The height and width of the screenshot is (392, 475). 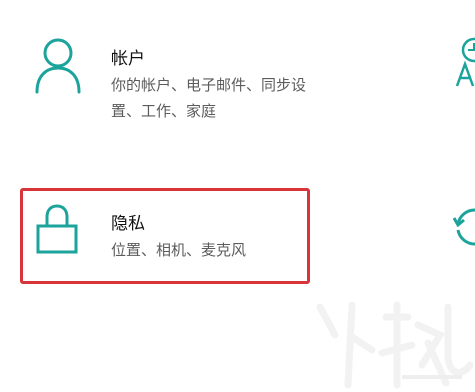 I want to click on privacy-tile: 隐私 位置、相机、麦克风, so click(x=165, y=236).